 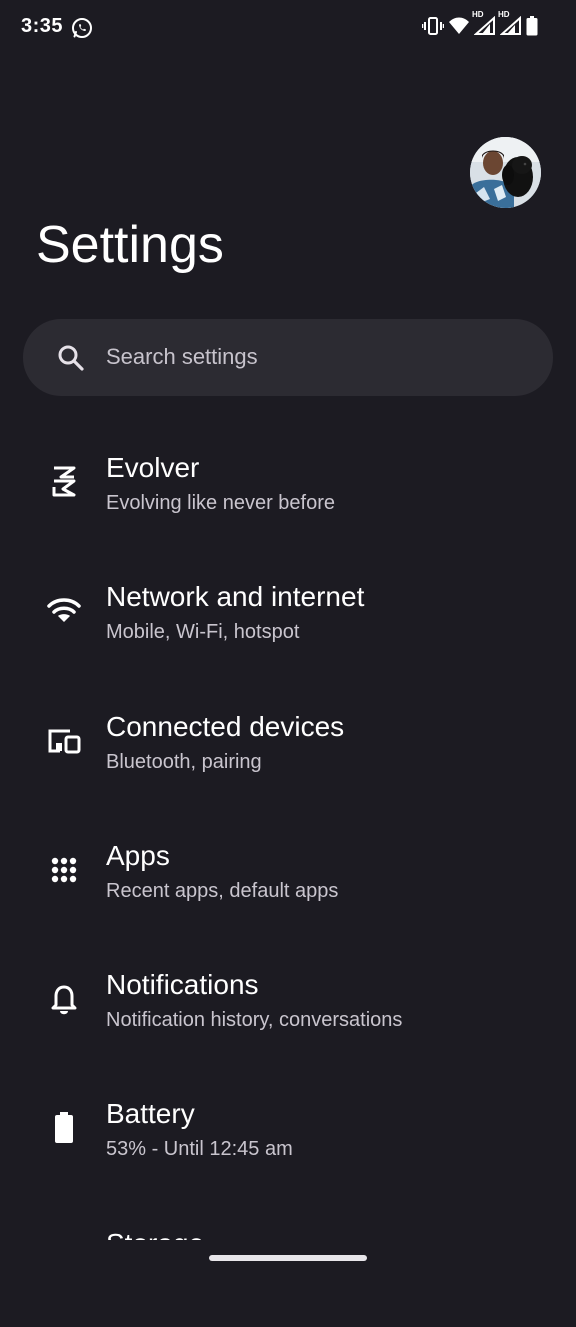 I want to click on settings-item-subtitle: Recent apps, default apps, so click(x=222, y=890).